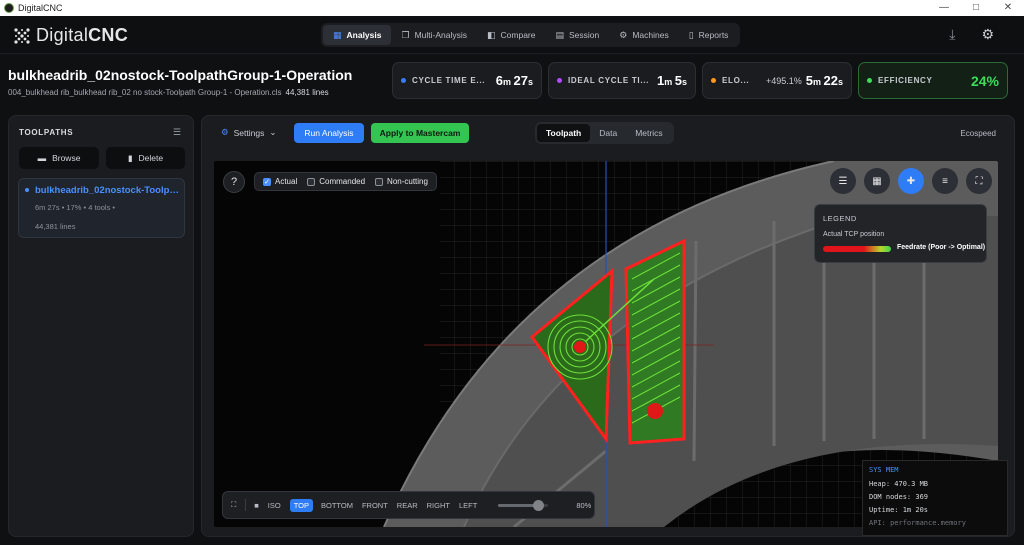 The image size is (1024, 545). Describe the element at coordinates (979, 181) in the screenshot. I see `fullscreen-icon: ⛶` at that location.